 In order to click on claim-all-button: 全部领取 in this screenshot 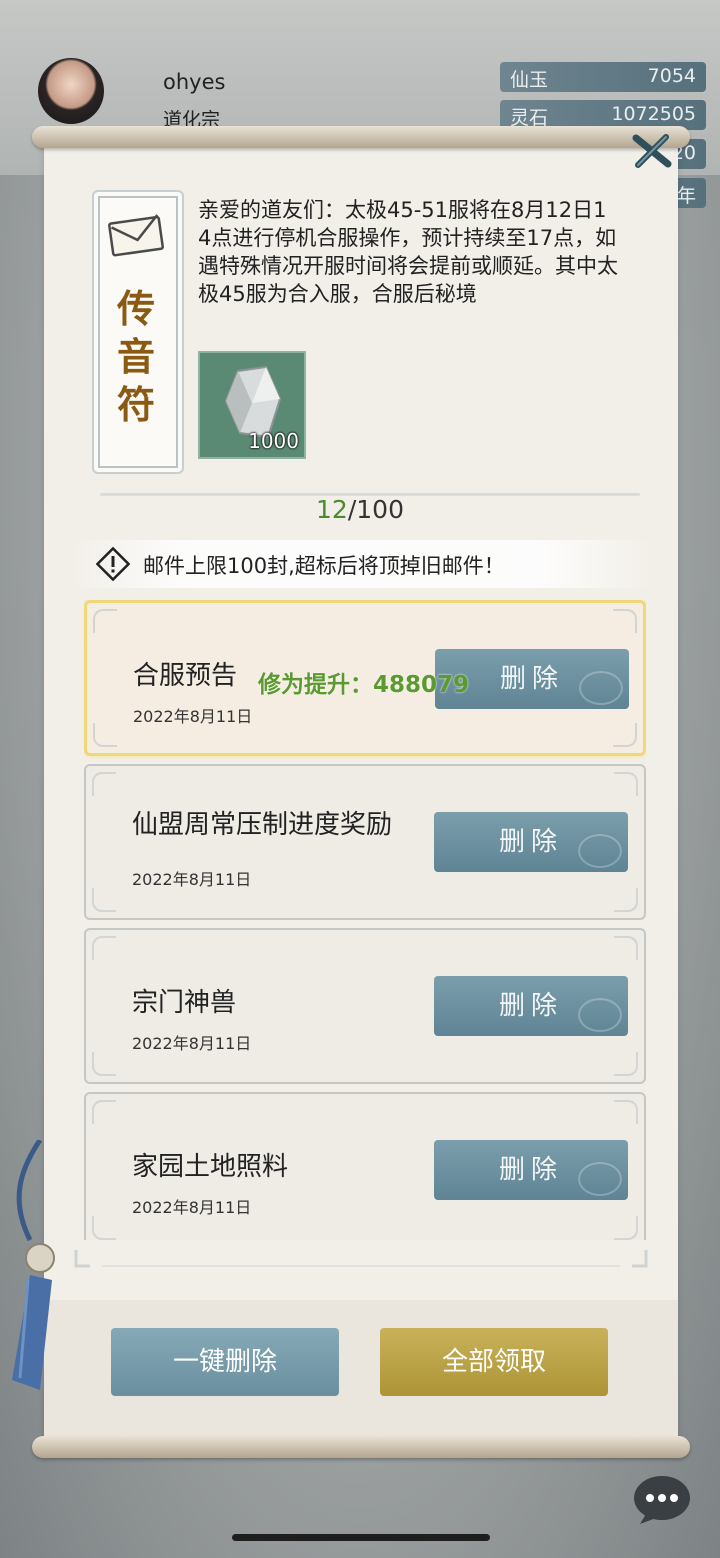, I will do `click(494, 1362)`.